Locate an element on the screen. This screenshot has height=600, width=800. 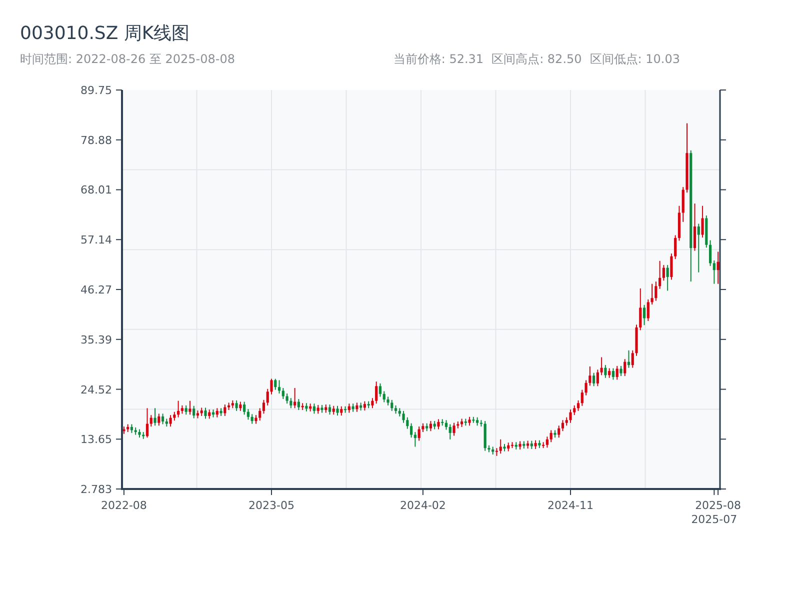
y-tick-label: 57.14 is located at coordinates (96, 240).